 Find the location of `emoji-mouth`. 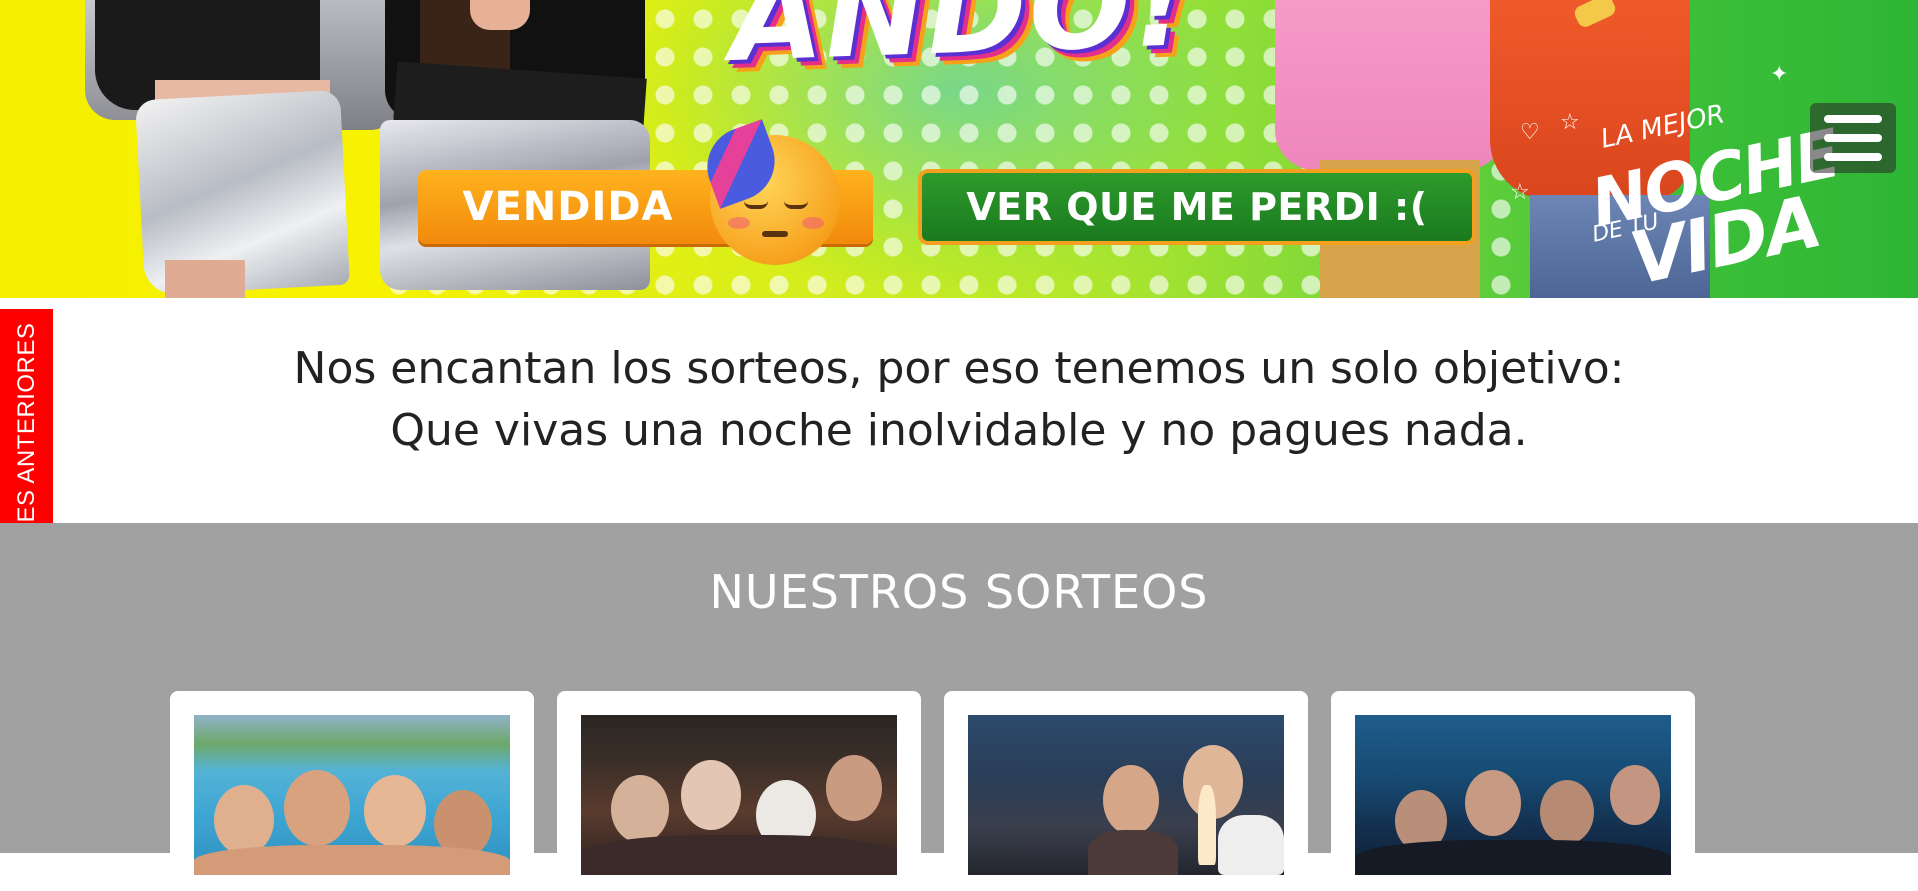

emoji-mouth is located at coordinates (775, 234).